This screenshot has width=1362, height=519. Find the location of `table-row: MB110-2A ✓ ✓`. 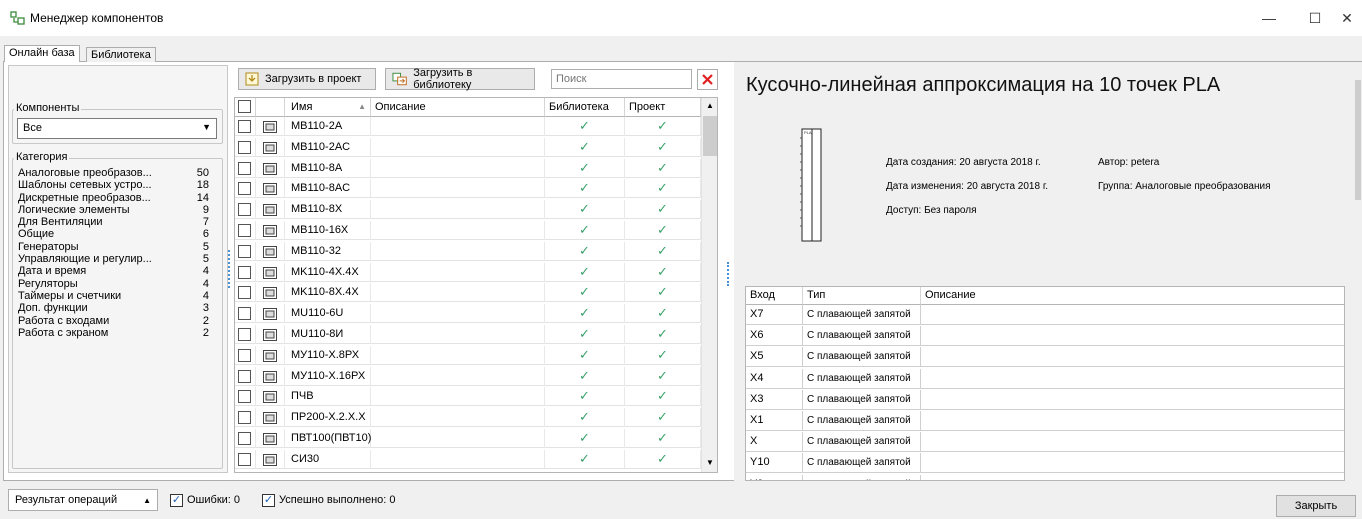

table-row: MB110-2A ✓ ✓ is located at coordinates (468, 126).